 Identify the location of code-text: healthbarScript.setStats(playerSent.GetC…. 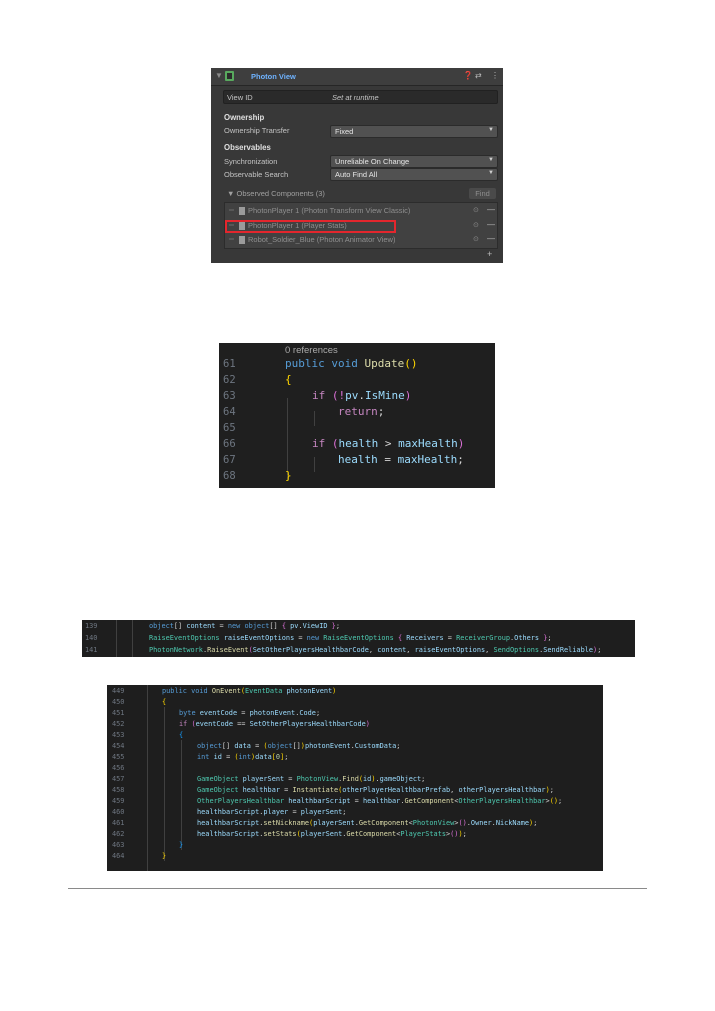
(332, 834).